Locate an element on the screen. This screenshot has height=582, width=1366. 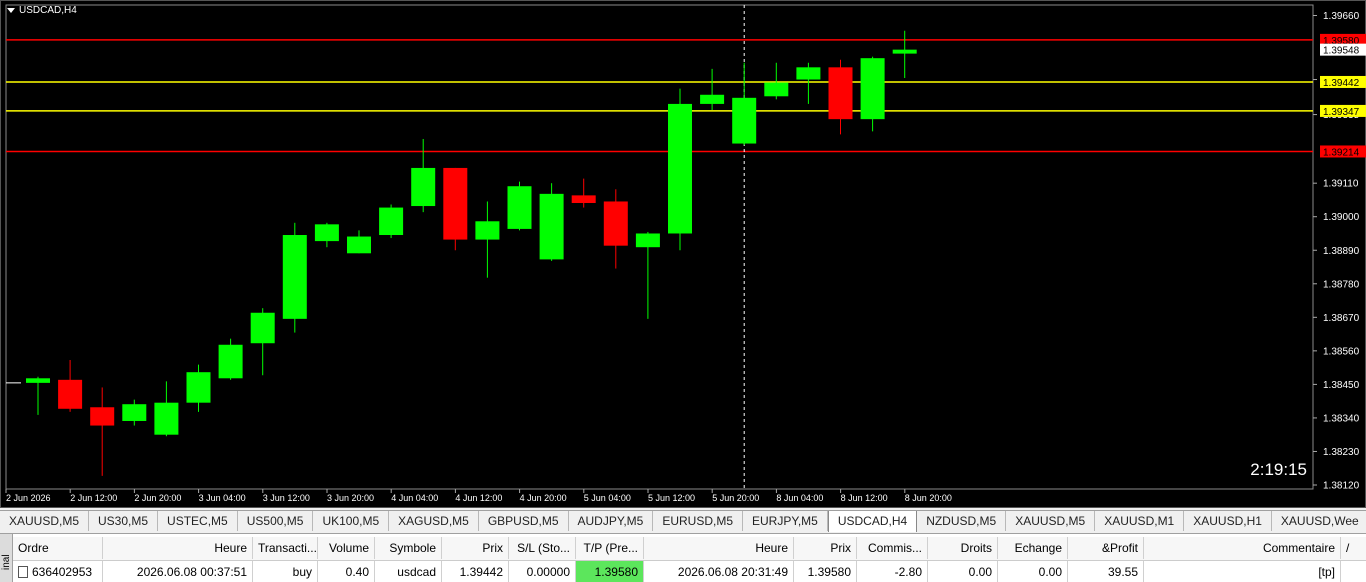
bid-price-label: 1.39548 is located at coordinates (1341, 51).